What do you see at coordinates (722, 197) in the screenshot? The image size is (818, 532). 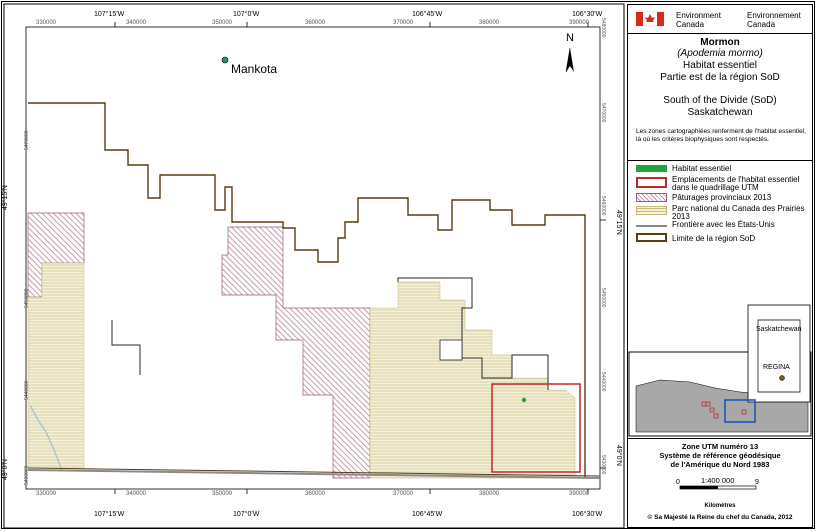 I see `legend-label-pasture: Pâturages provinciaux 2013` at bounding box center [722, 197].